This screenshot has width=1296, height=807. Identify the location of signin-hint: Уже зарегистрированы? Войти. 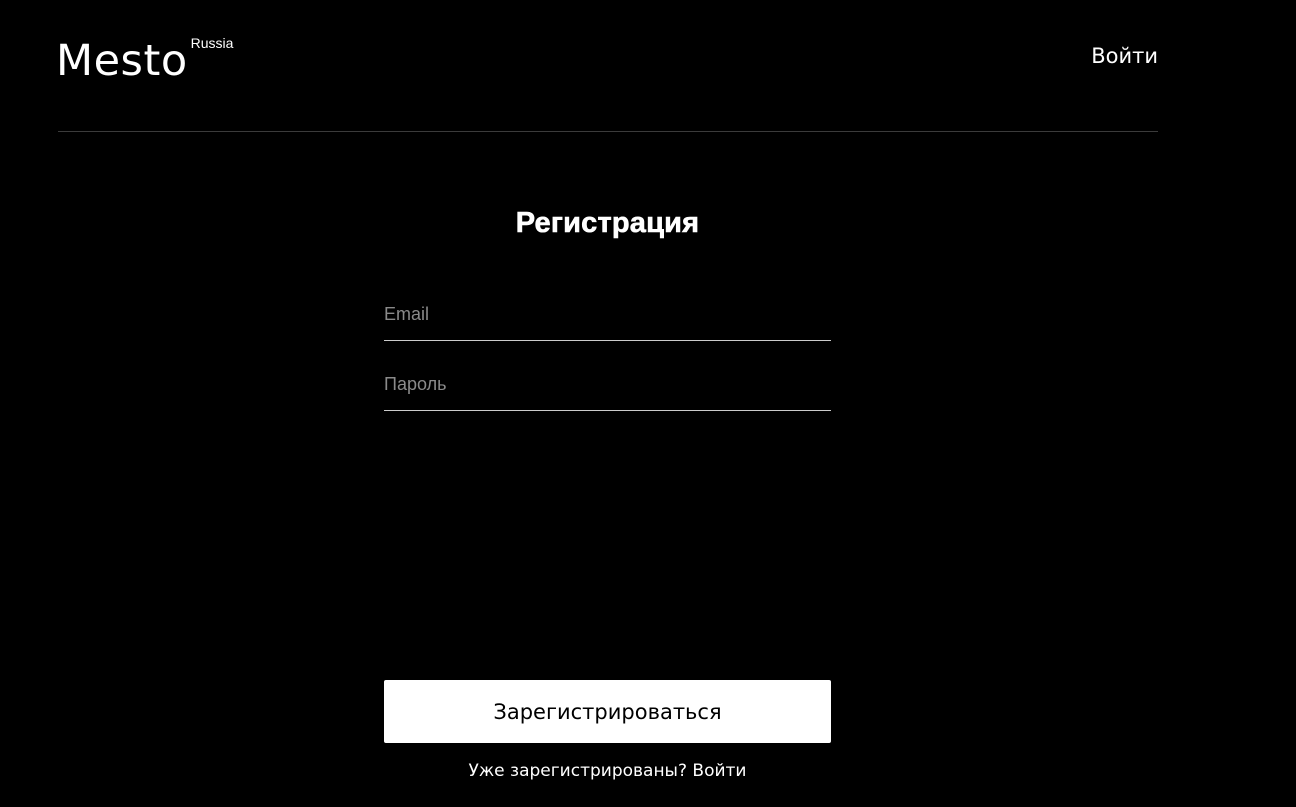
(607, 771).